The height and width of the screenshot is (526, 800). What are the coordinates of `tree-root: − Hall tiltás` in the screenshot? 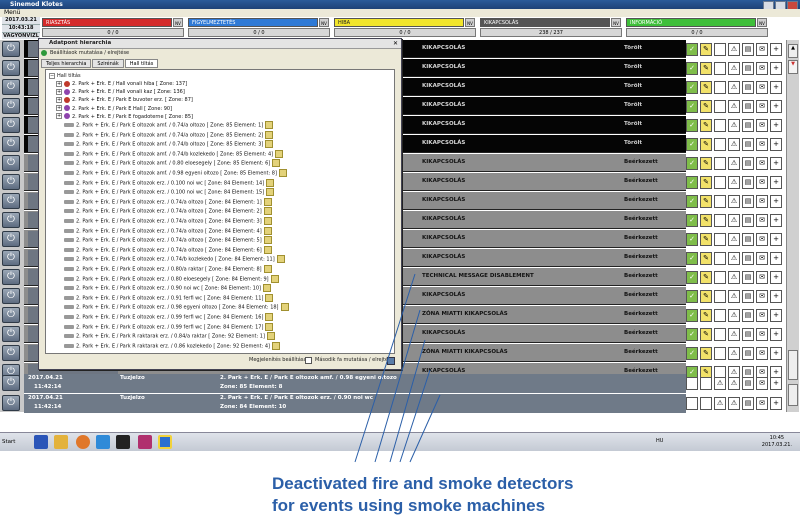 It's located at (65, 76).